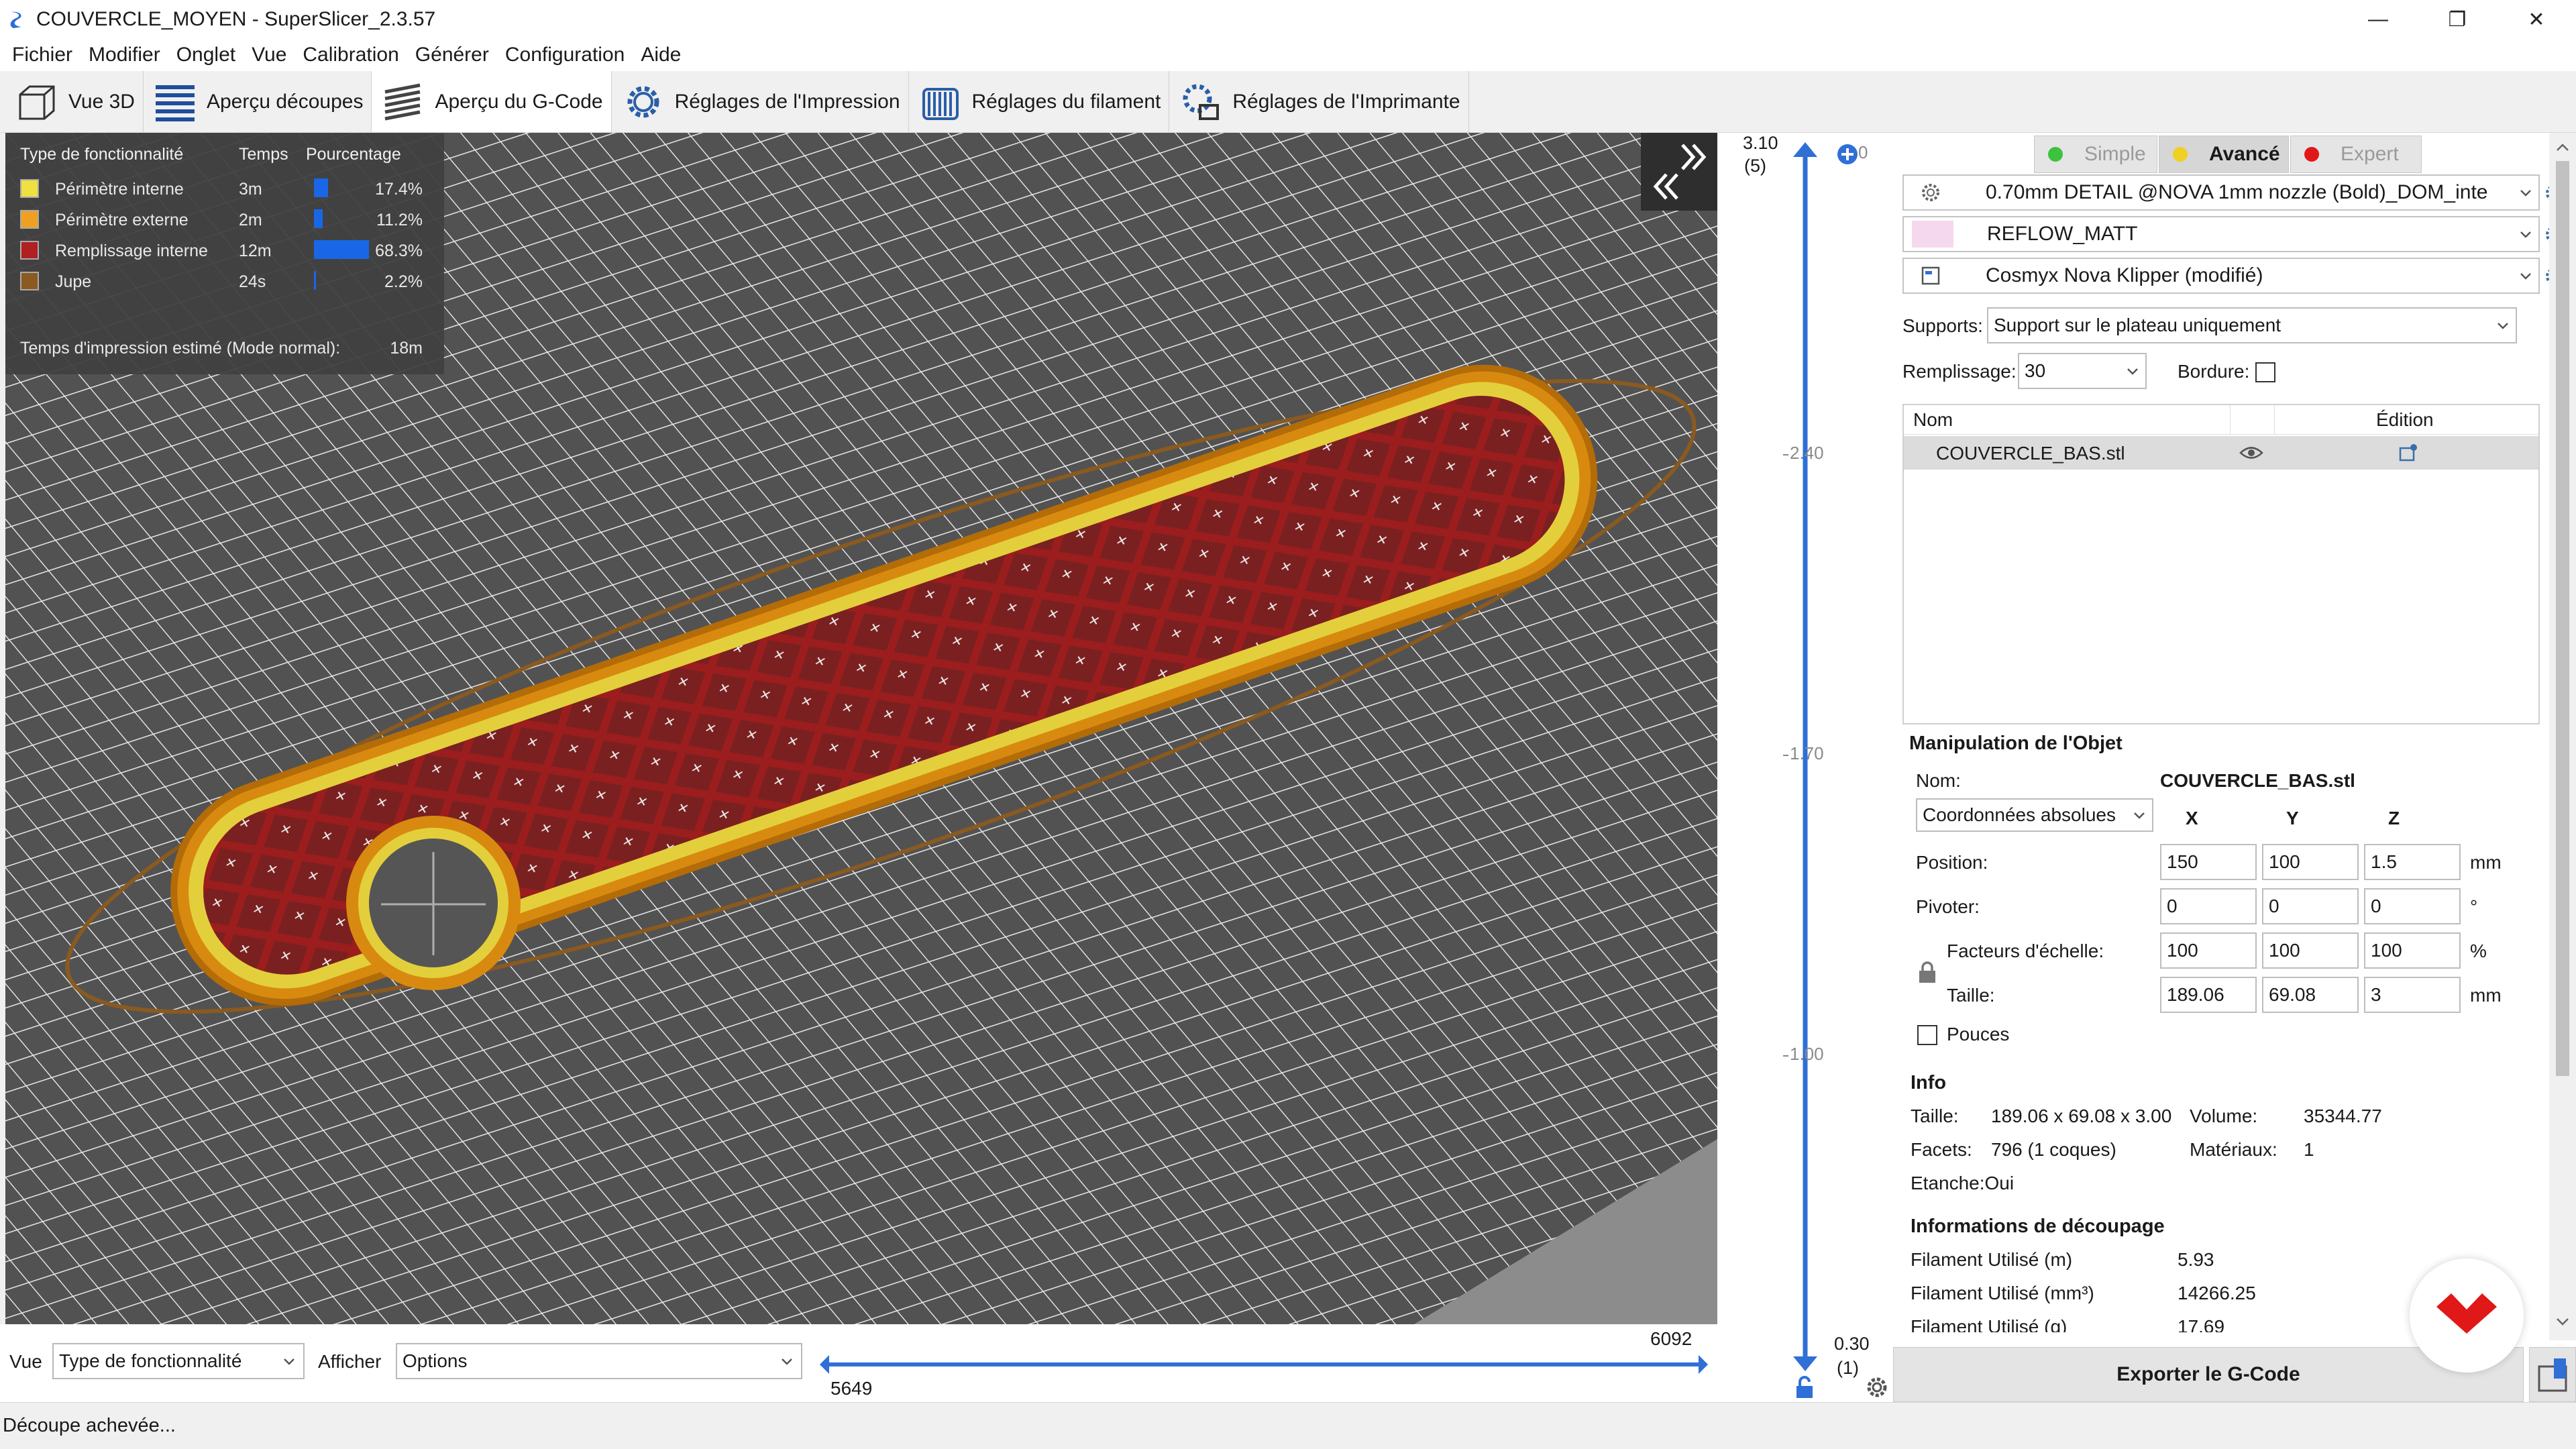 This screenshot has width=2576, height=1449. Describe the element at coordinates (2192, 818) in the screenshot. I see `axis-x-header: X` at that location.